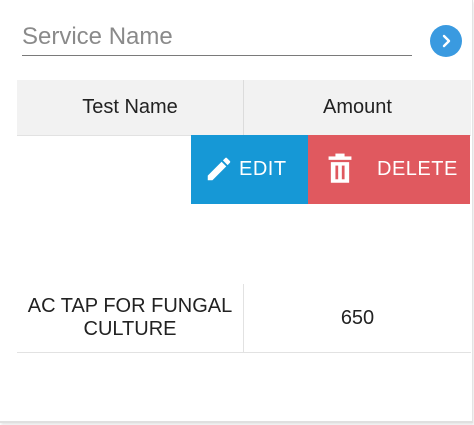  What do you see at coordinates (219, 169) in the screenshot?
I see `pencil-icon` at bounding box center [219, 169].